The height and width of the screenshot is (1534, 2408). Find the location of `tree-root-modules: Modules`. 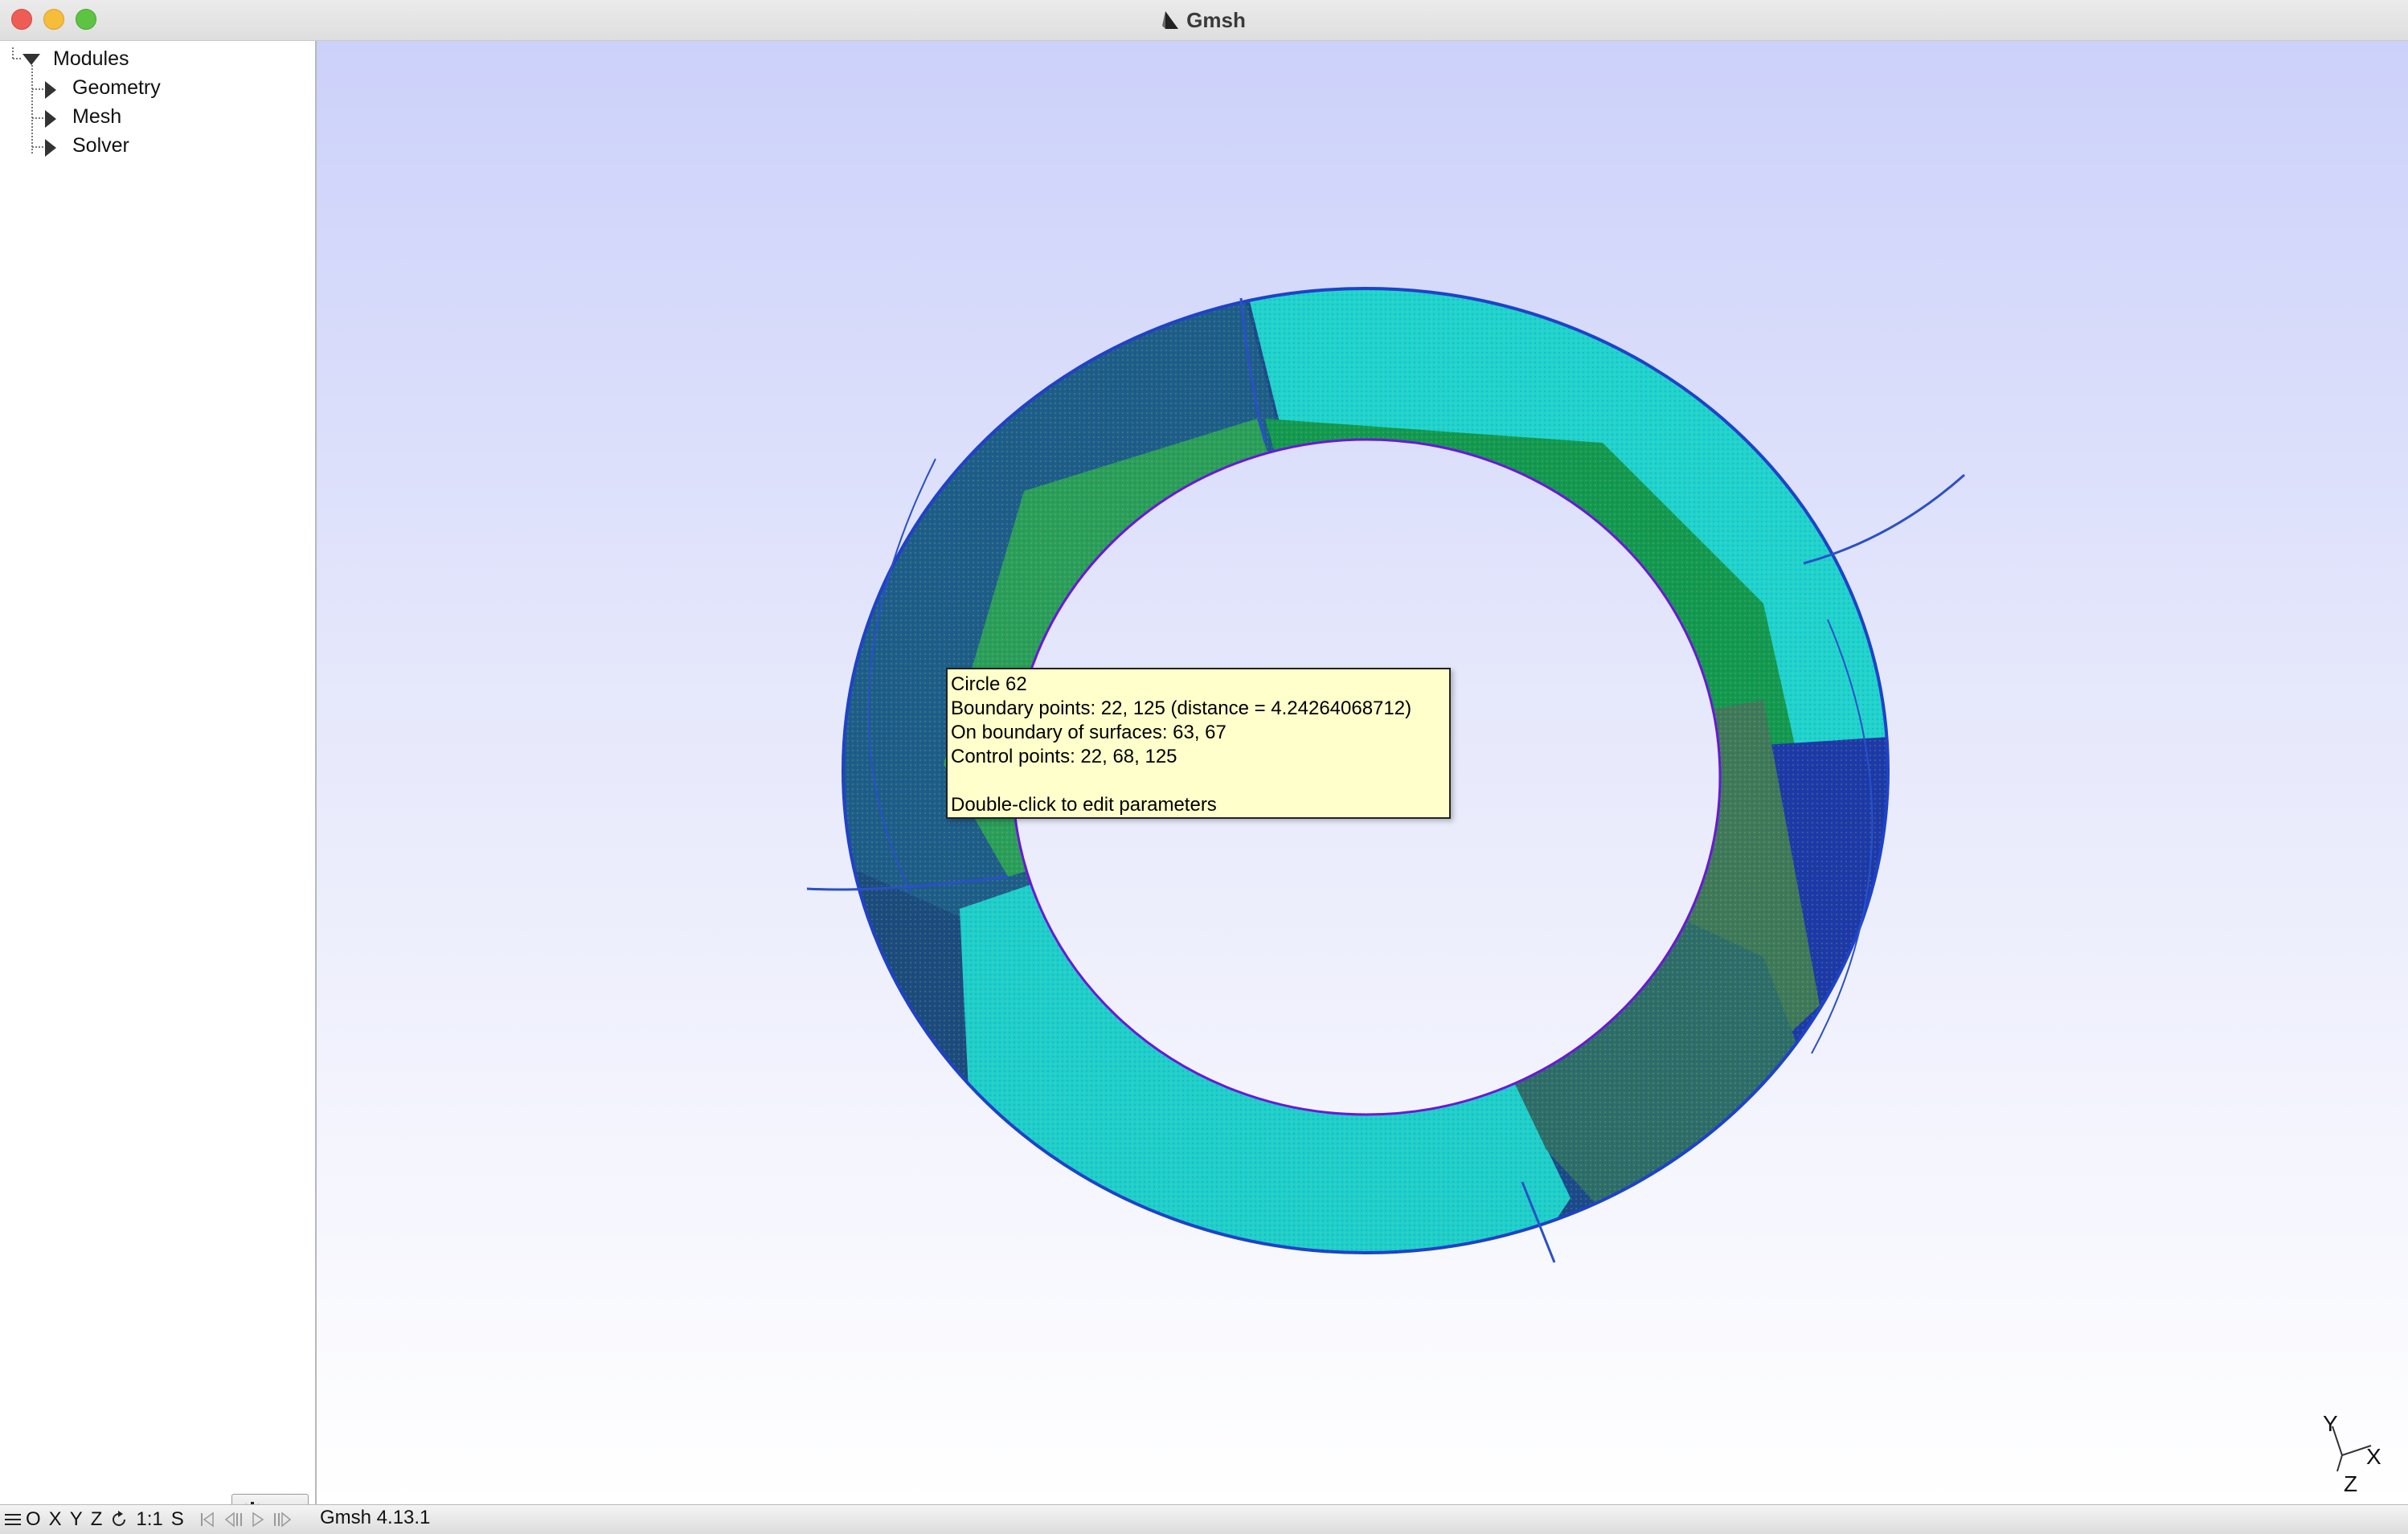

tree-root-modules: Modules is located at coordinates (91, 59).